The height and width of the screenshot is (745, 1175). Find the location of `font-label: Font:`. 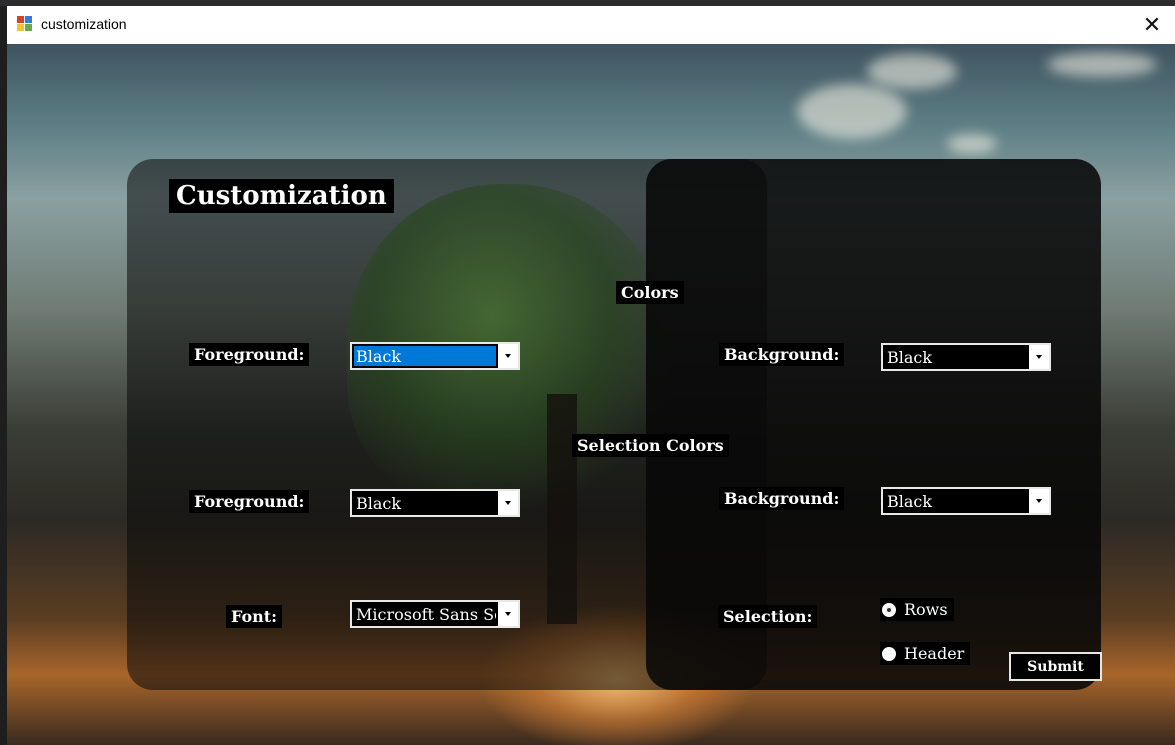

font-label: Font: is located at coordinates (254, 616).